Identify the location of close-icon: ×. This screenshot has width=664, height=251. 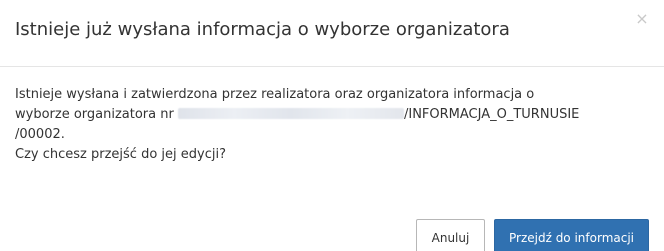
(642, 19).